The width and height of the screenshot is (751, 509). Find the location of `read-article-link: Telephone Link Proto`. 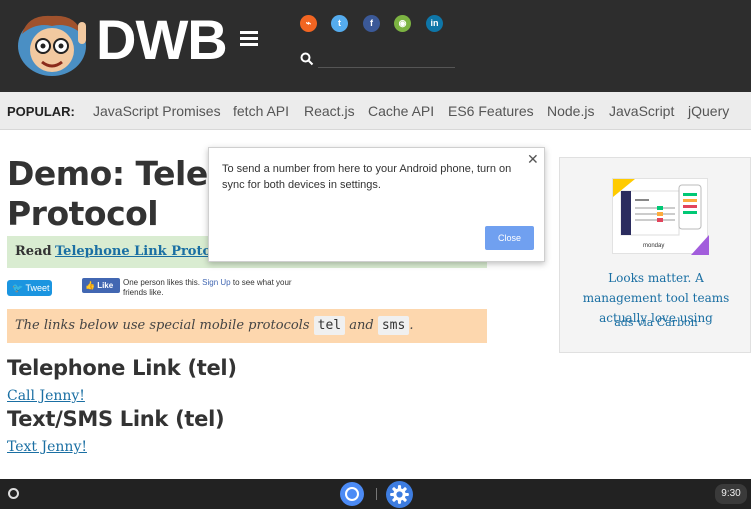

read-article-link: Telephone Link Proto is located at coordinates (133, 251).